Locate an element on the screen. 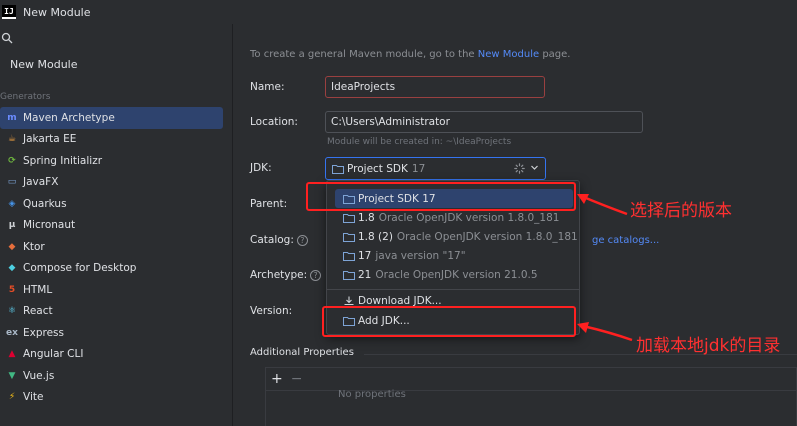 The height and width of the screenshot is (426, 797). jdk-option: 21 Oracle OpenJDK version 21.0.5 is located at coordinates (454, 274).